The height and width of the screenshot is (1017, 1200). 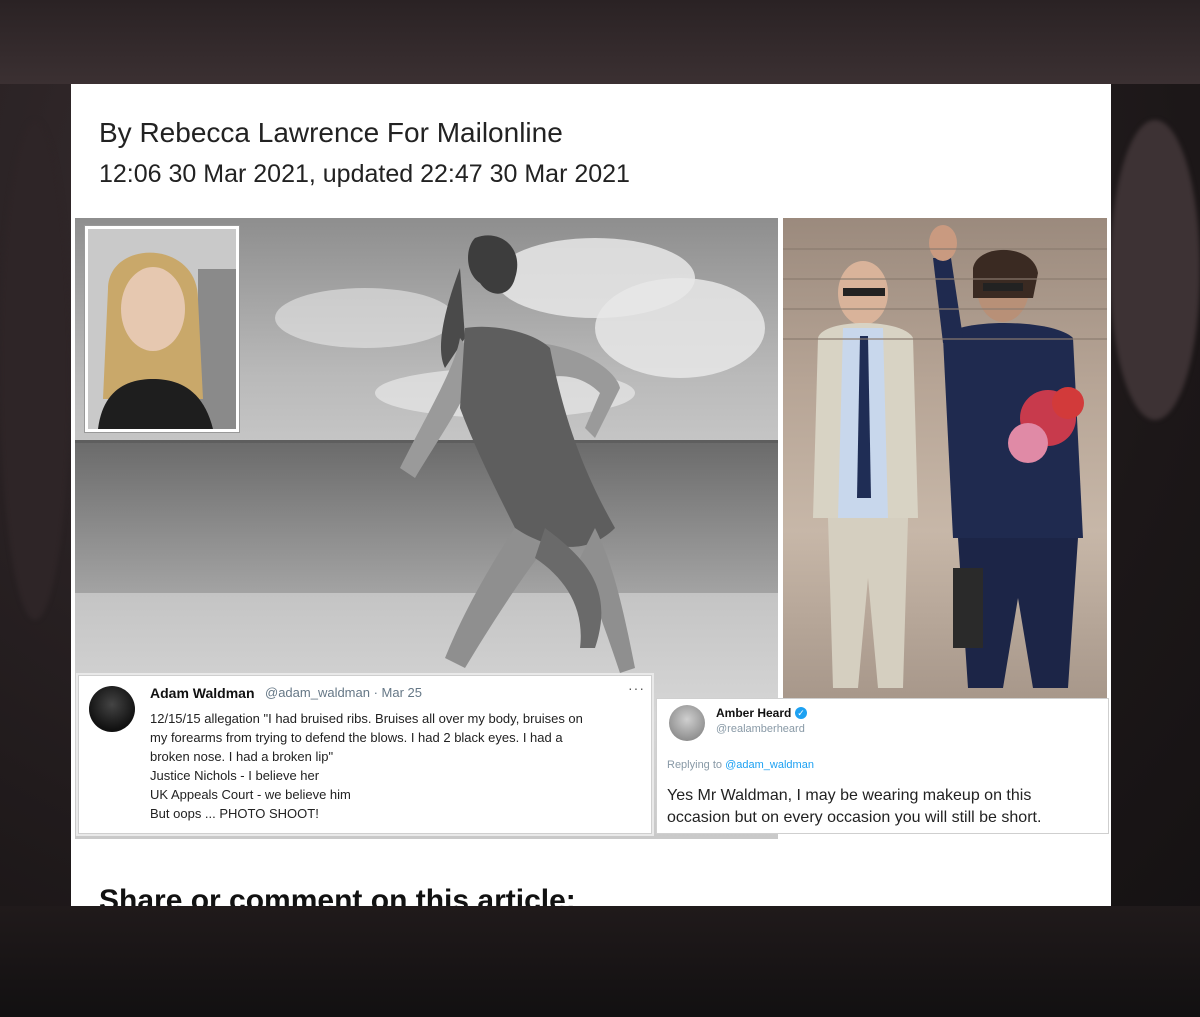 What do you see at coordinates (600, 42) in the screenshot?
I see `background-top` at bounding box center [600, 42].